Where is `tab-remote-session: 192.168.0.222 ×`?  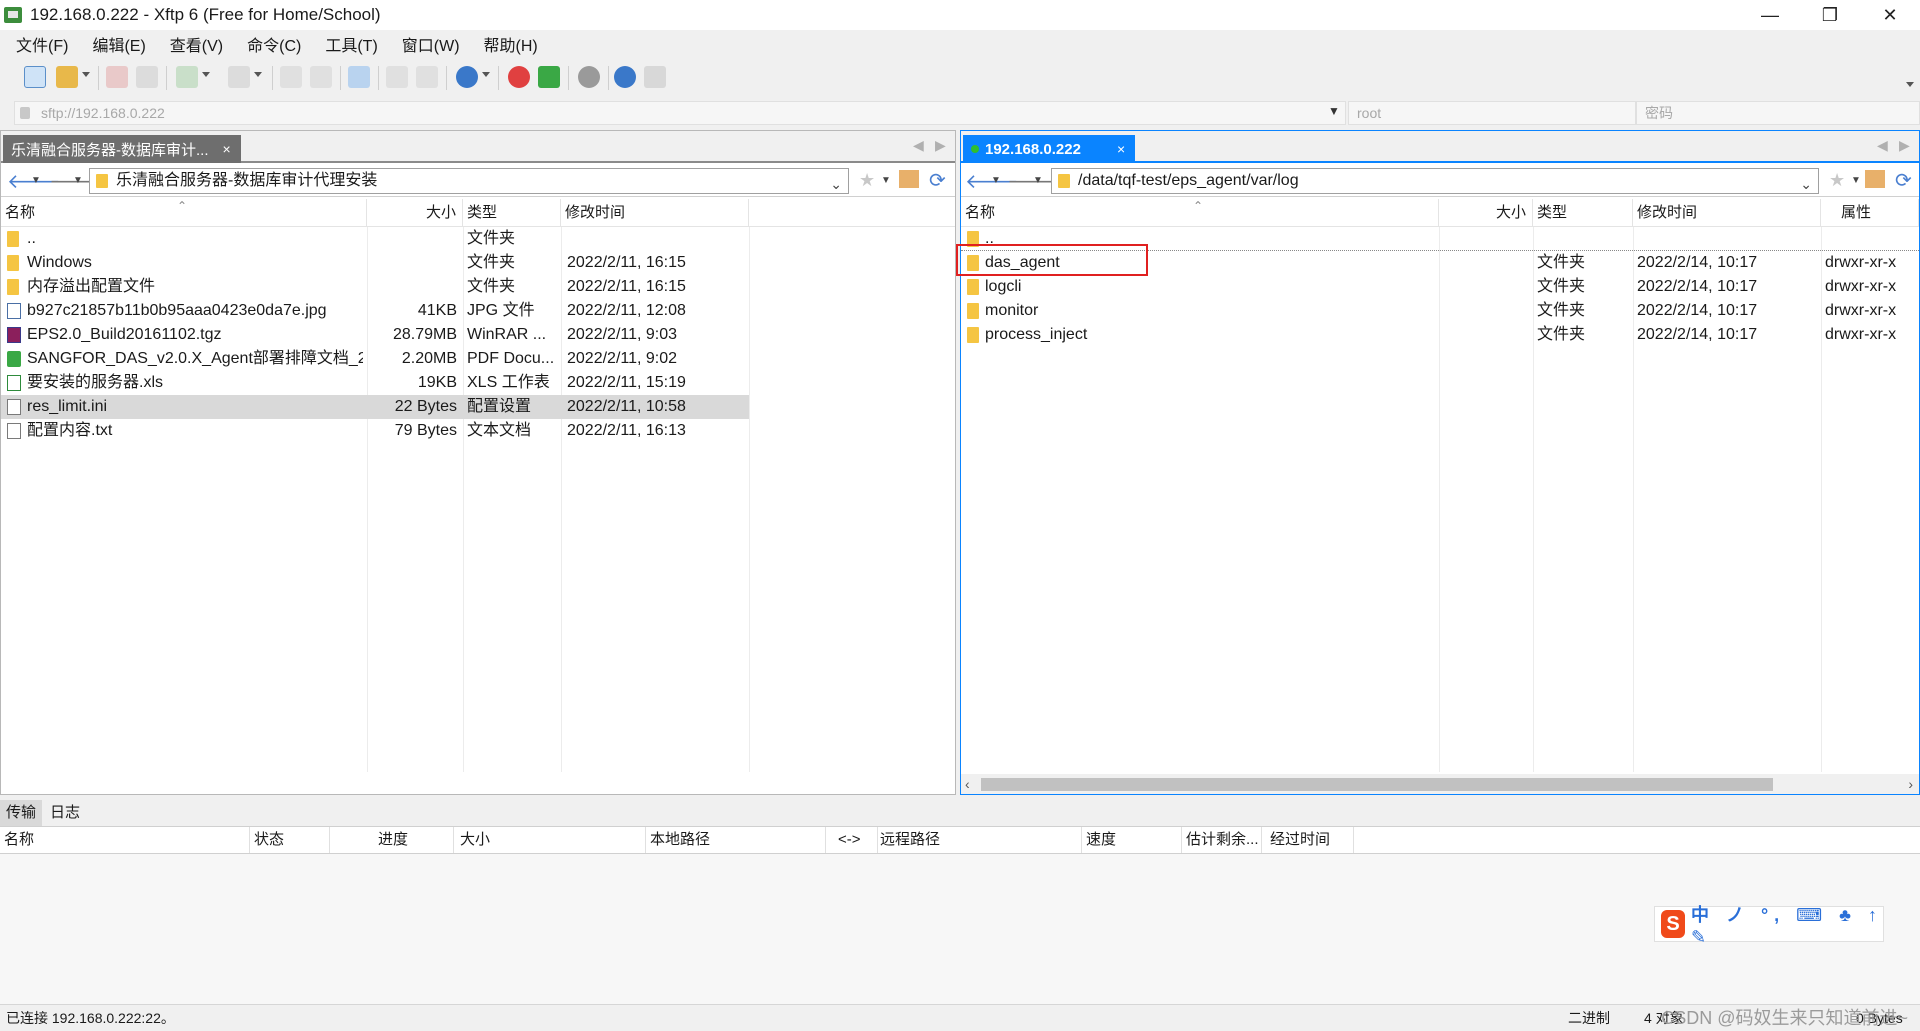 tab-remote-session: 192.168.0.222 × is located at coordinates (1049, 149).